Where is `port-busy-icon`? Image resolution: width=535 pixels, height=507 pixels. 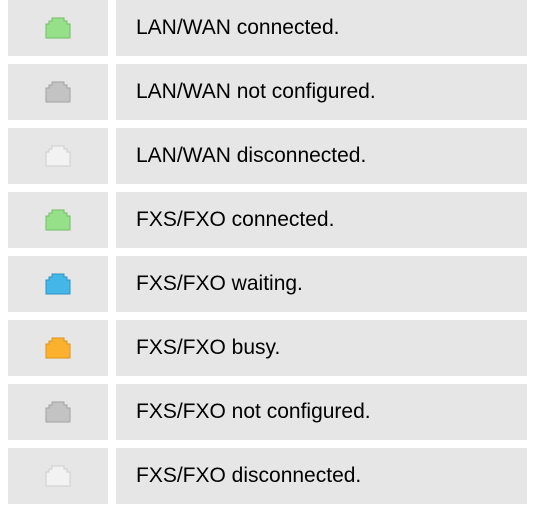 port-busy-icon is located at coordinates (58, 348).